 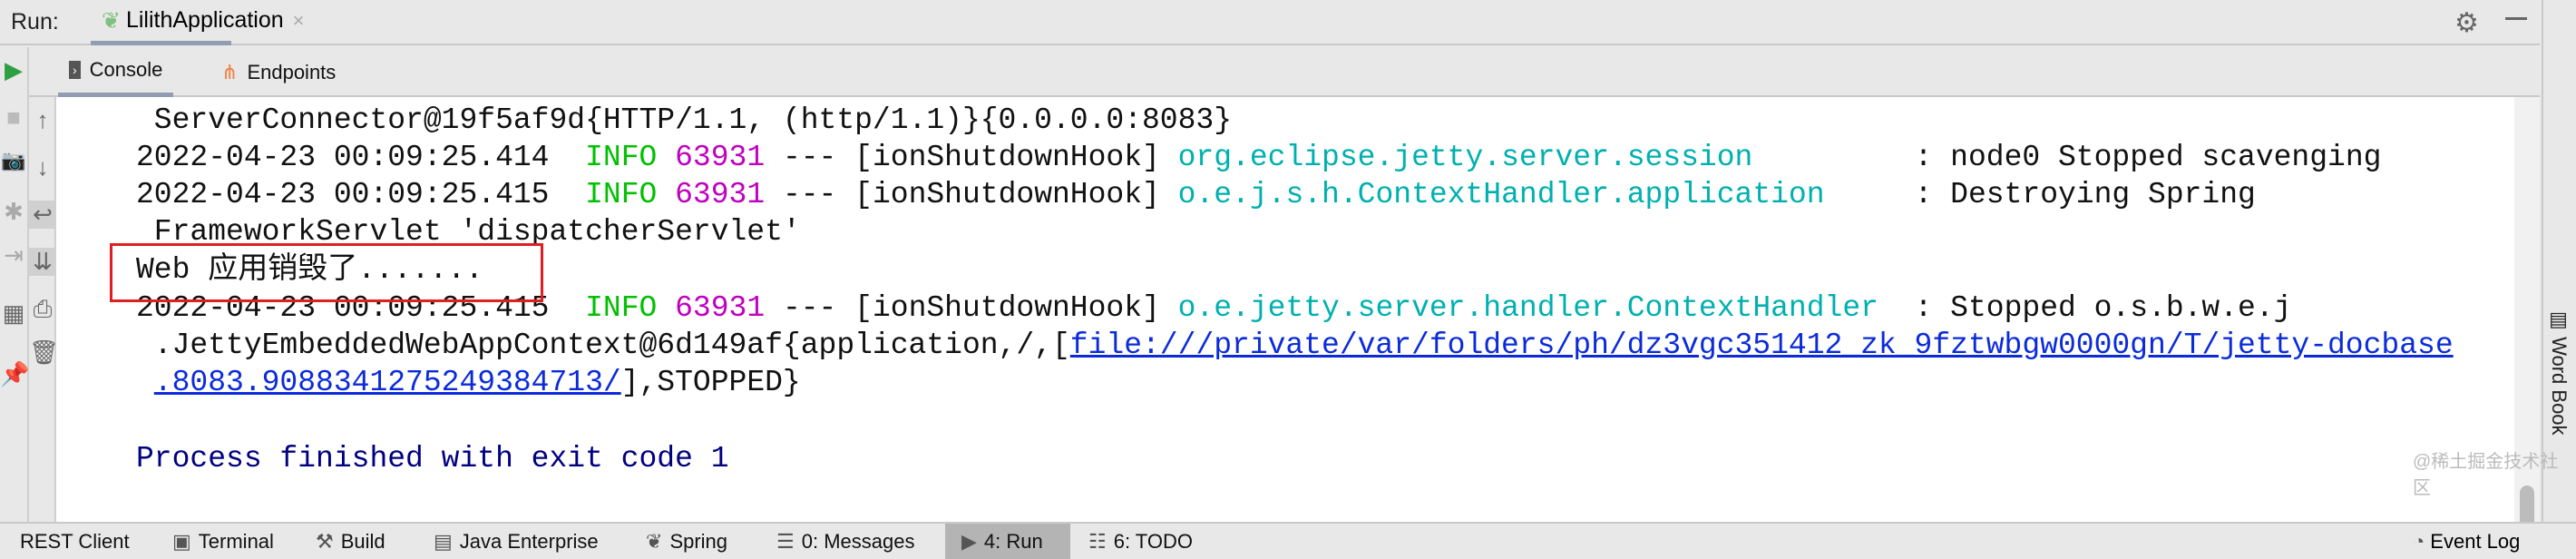 What do you see at coordinates (443, 541) in the screenshot?
I see `java-ee-icon: ▤` at bounding box center [443, 541].